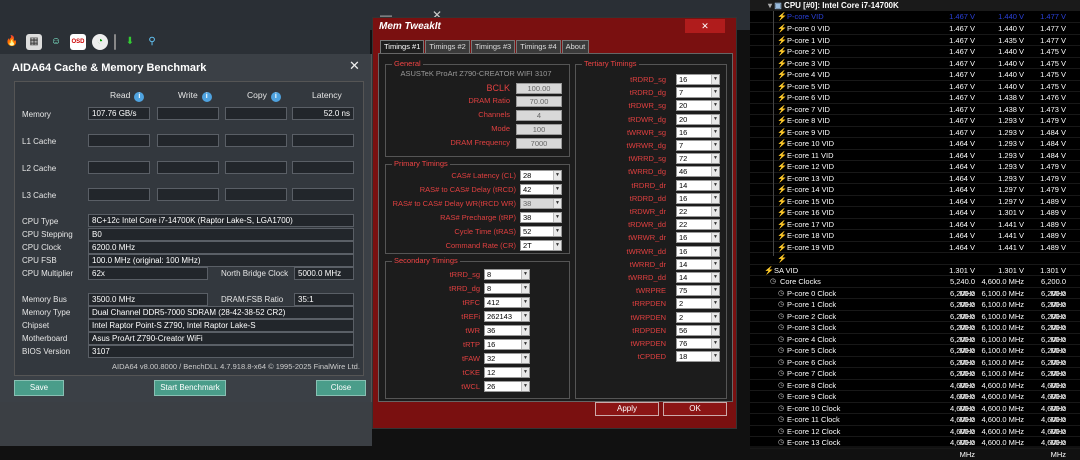 This screenshot has height=460, width=1080. What do you see at coordinates (698, 159) in the screenshot?
I see `tertiary-timing-select: 72 ▼` at bounding box center [698, 159].